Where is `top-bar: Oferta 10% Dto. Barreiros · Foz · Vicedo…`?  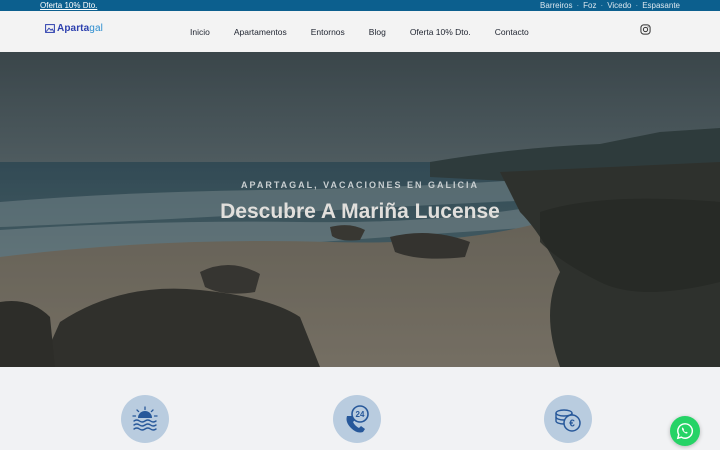
top-bar: Oferta 10% Dto. Barreiros · Foz · Vicedo… is located at coordinates (360, 5).